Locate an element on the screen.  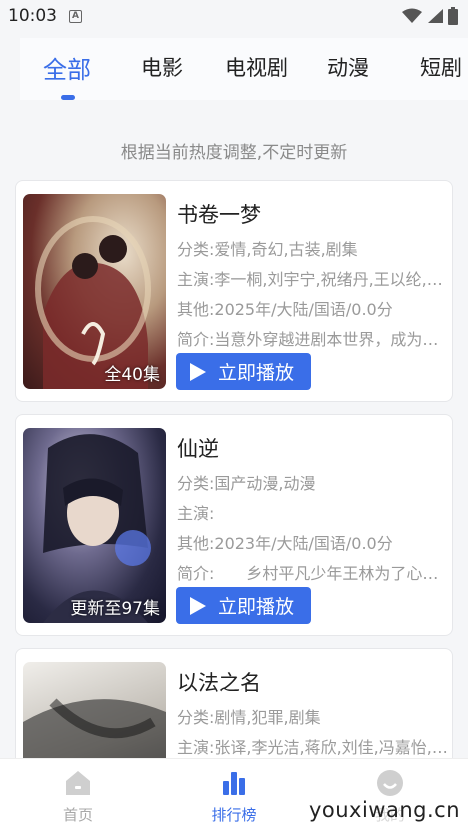
episode-badge: 更新至97集 is located at coordinates (115, 609).